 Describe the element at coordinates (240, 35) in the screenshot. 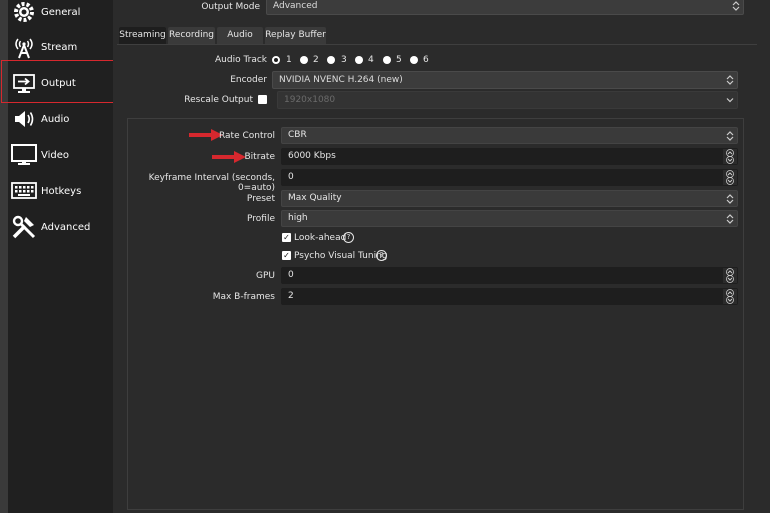

I see `tab-audio: Audio` at that location.